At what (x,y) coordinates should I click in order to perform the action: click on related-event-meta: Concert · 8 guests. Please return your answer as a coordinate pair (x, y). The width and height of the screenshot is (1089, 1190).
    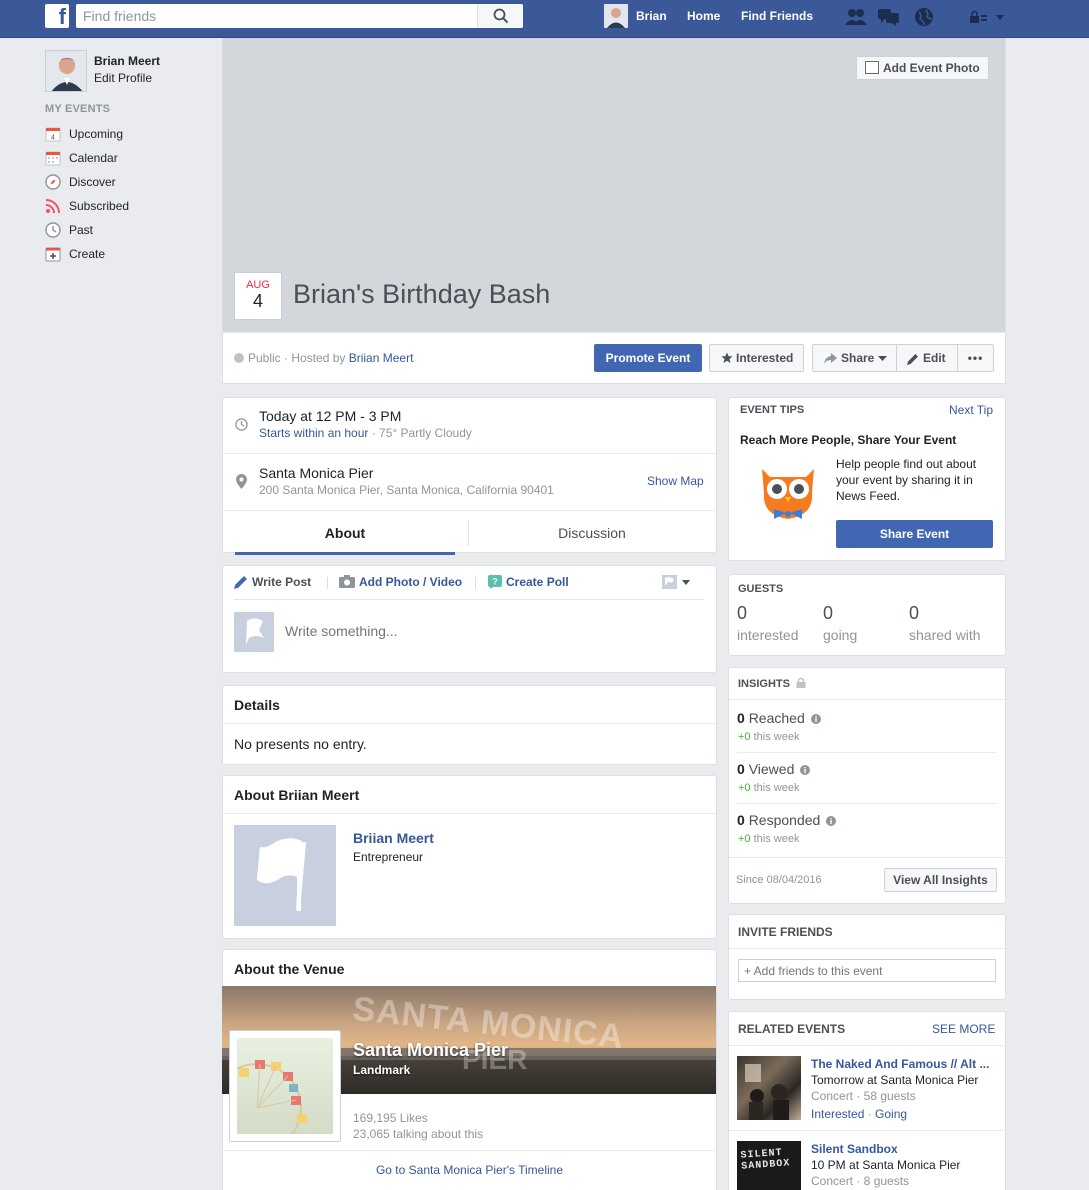
    Looking at the image, I should click on (860, 1181).